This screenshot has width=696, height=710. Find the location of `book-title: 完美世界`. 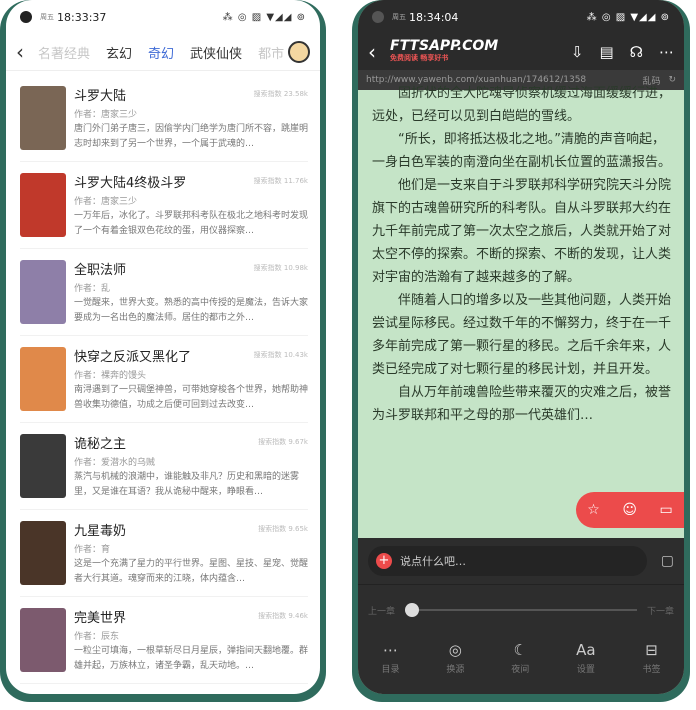

book-title: 完美世界 is located at coordinates (100, 618).